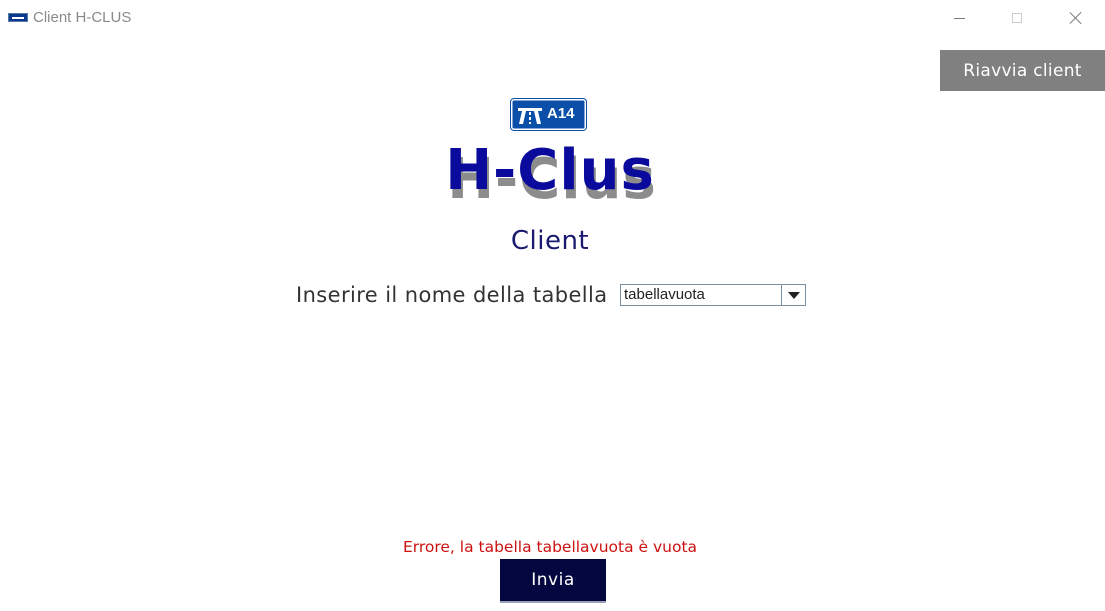 This screenshot has width=1105, height=611. I want to click on app-title: H-Clus H-Clus, so click(550, 176).